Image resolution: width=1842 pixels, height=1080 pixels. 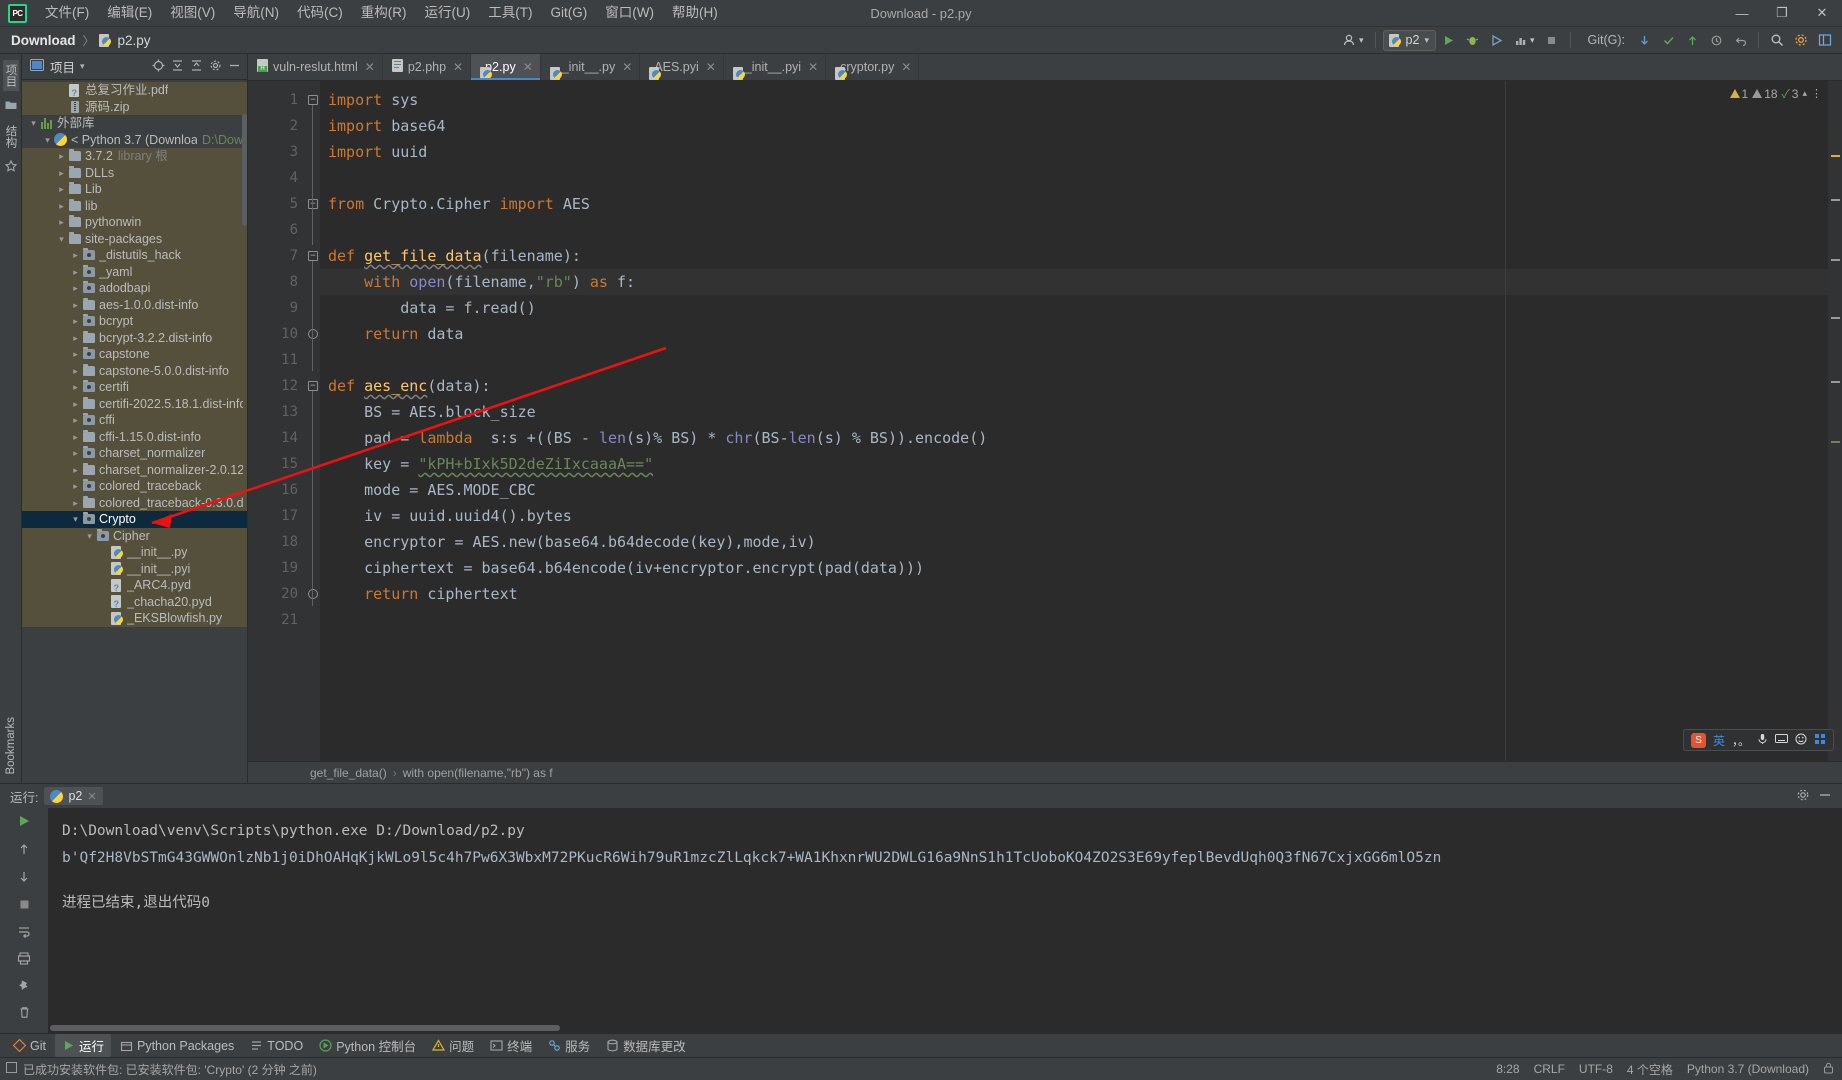 What do you see at coordinates (170, 1069) in the screenshot?
I see `status-message: 已成功安装软件包: 已安装软件包: 'Crypto' (2 分钟 之前)` at bounding box center [170, 1069].